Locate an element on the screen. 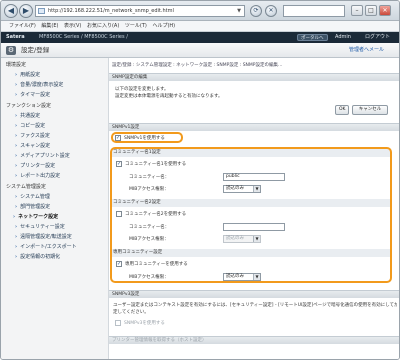 This screenshot has height=360, width=400. close-icon: ✕ is located at coordinates (385, 10).